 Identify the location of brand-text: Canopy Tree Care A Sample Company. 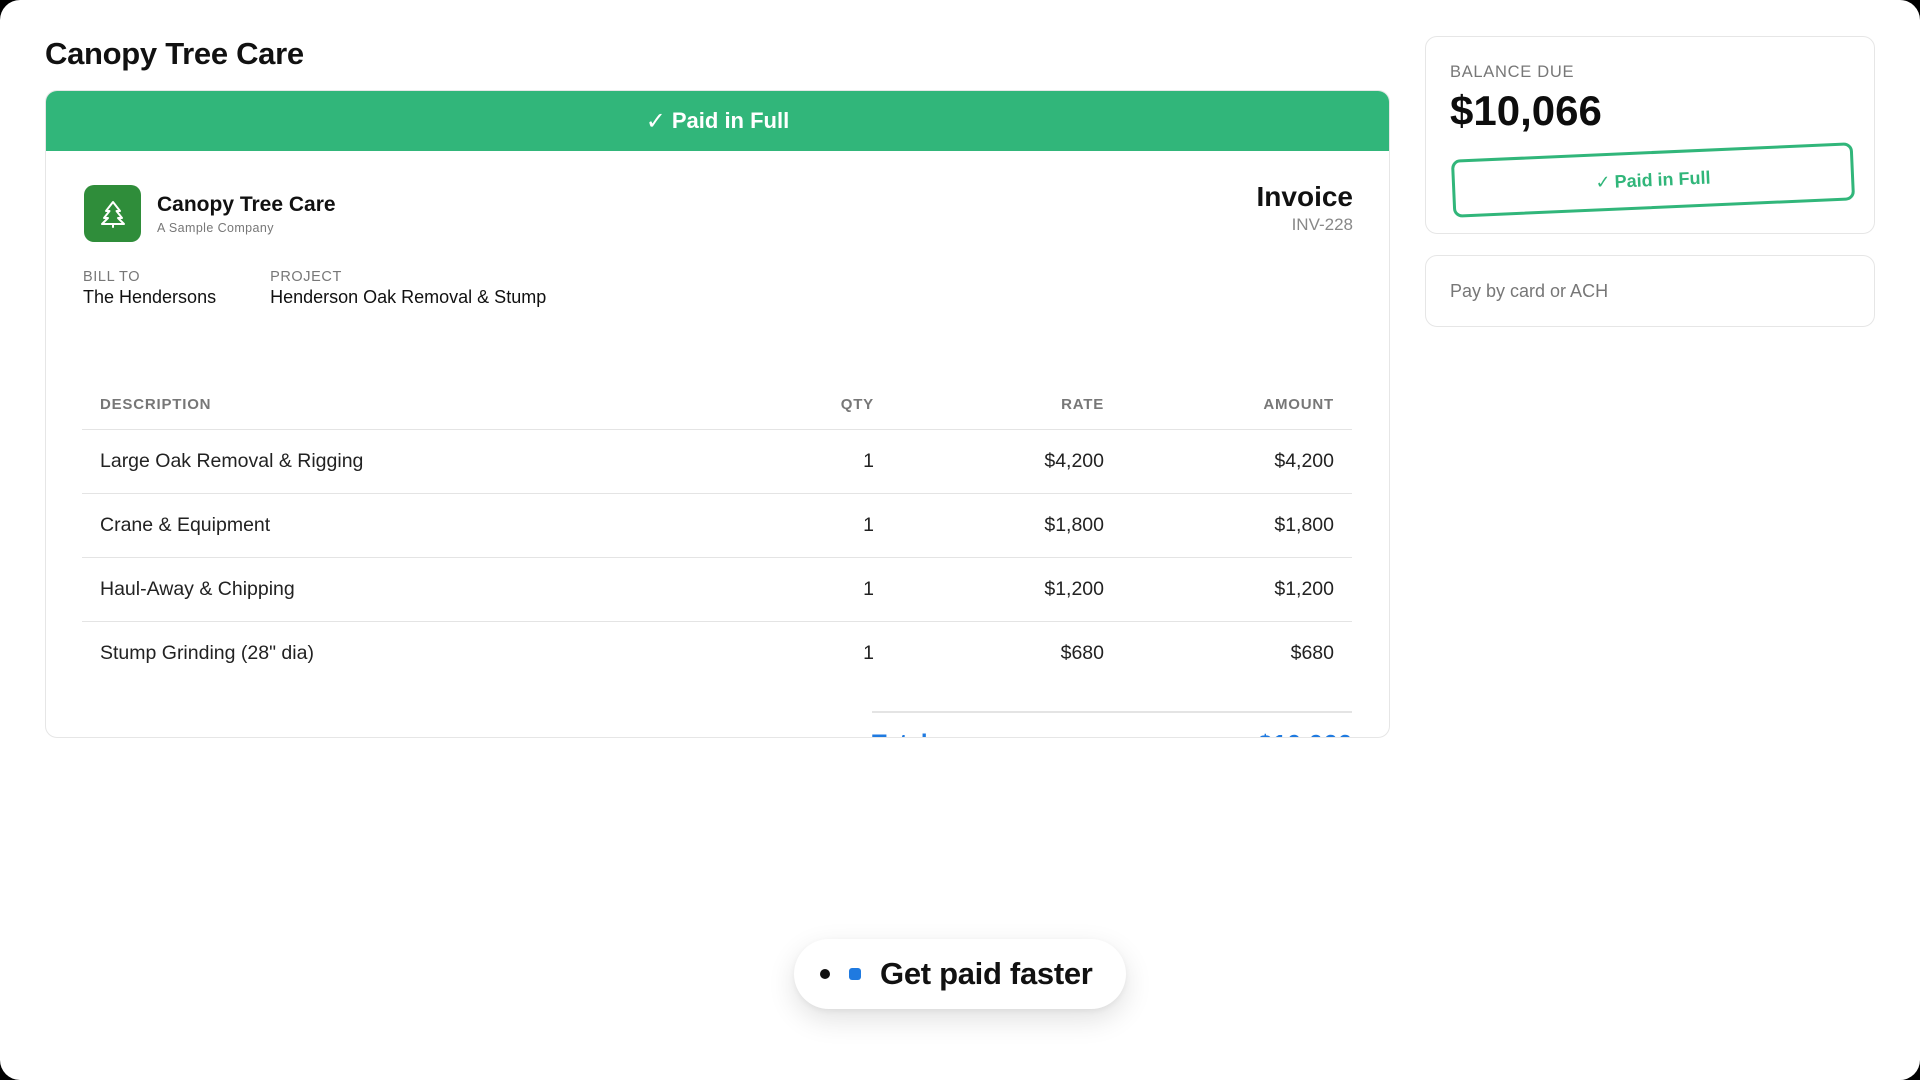
(246, 214).